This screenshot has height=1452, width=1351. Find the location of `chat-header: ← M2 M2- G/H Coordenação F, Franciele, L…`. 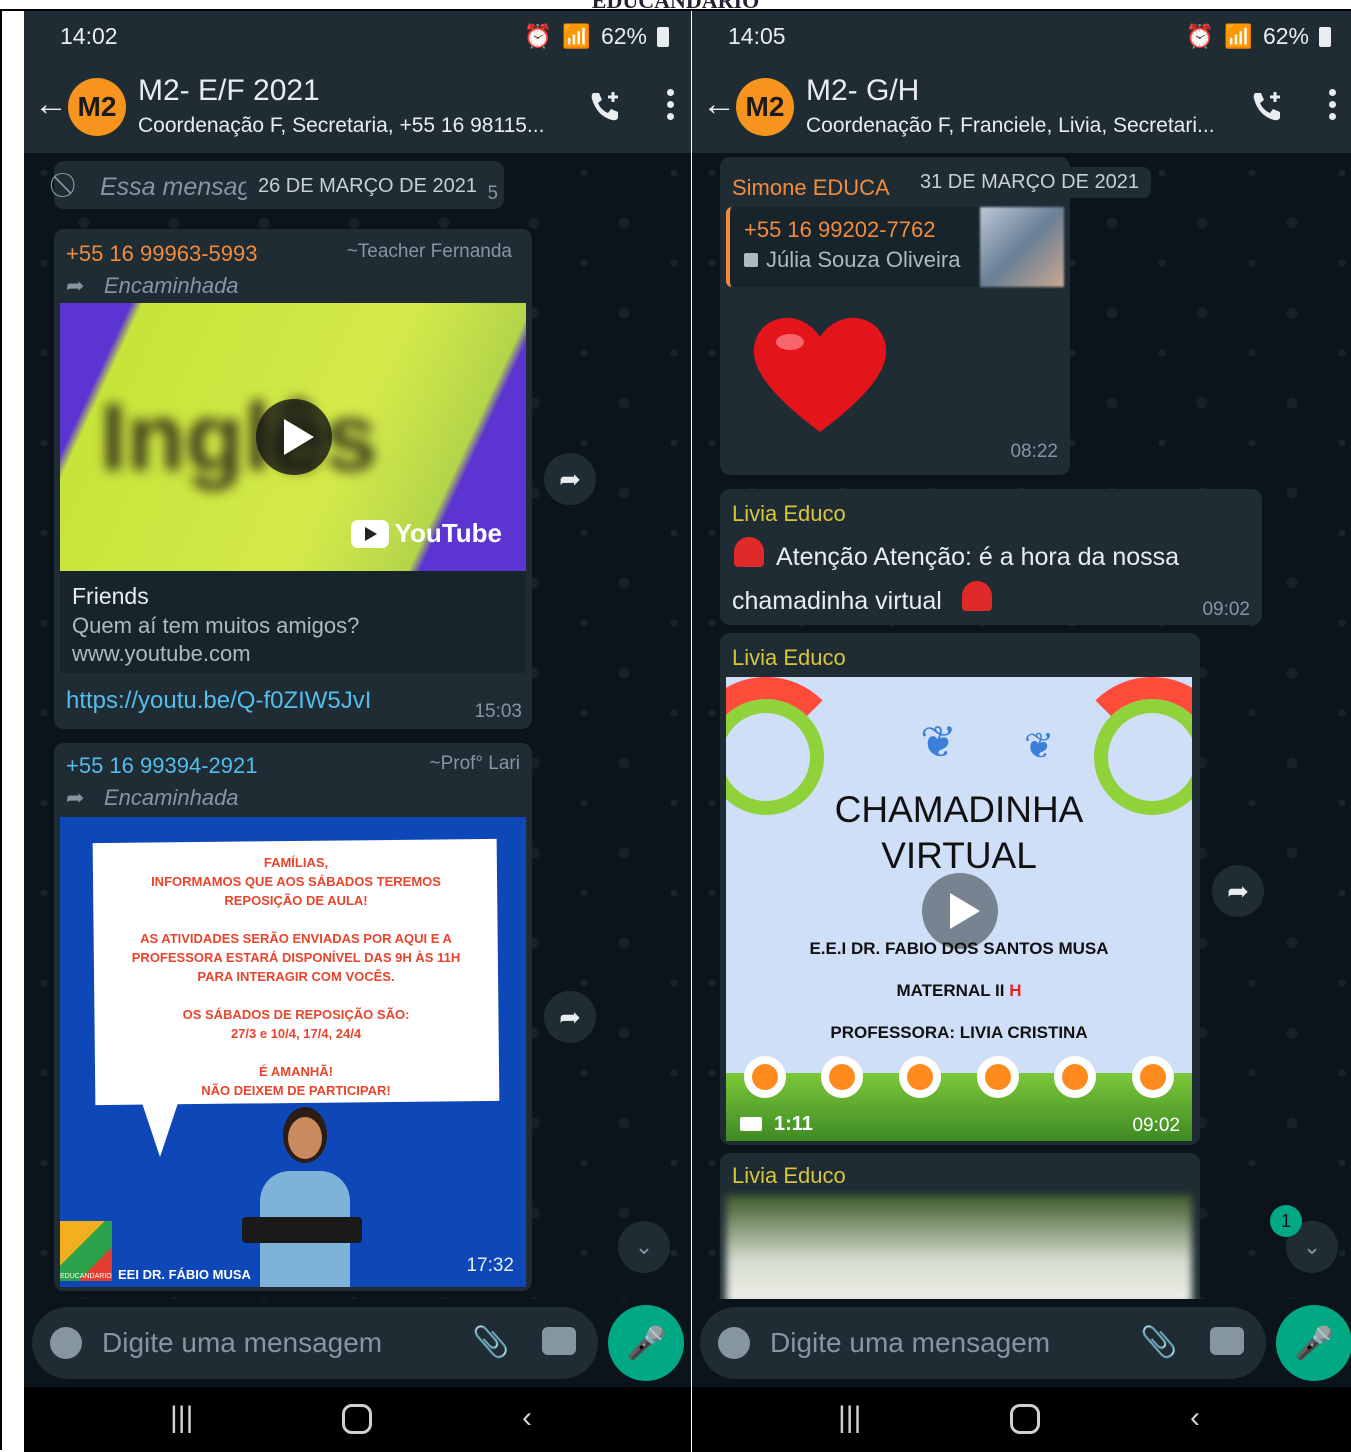

chat-header: ← M2 M2- G/H Coordenação F, Franciele, L… is located at coordinates (1021, 107).